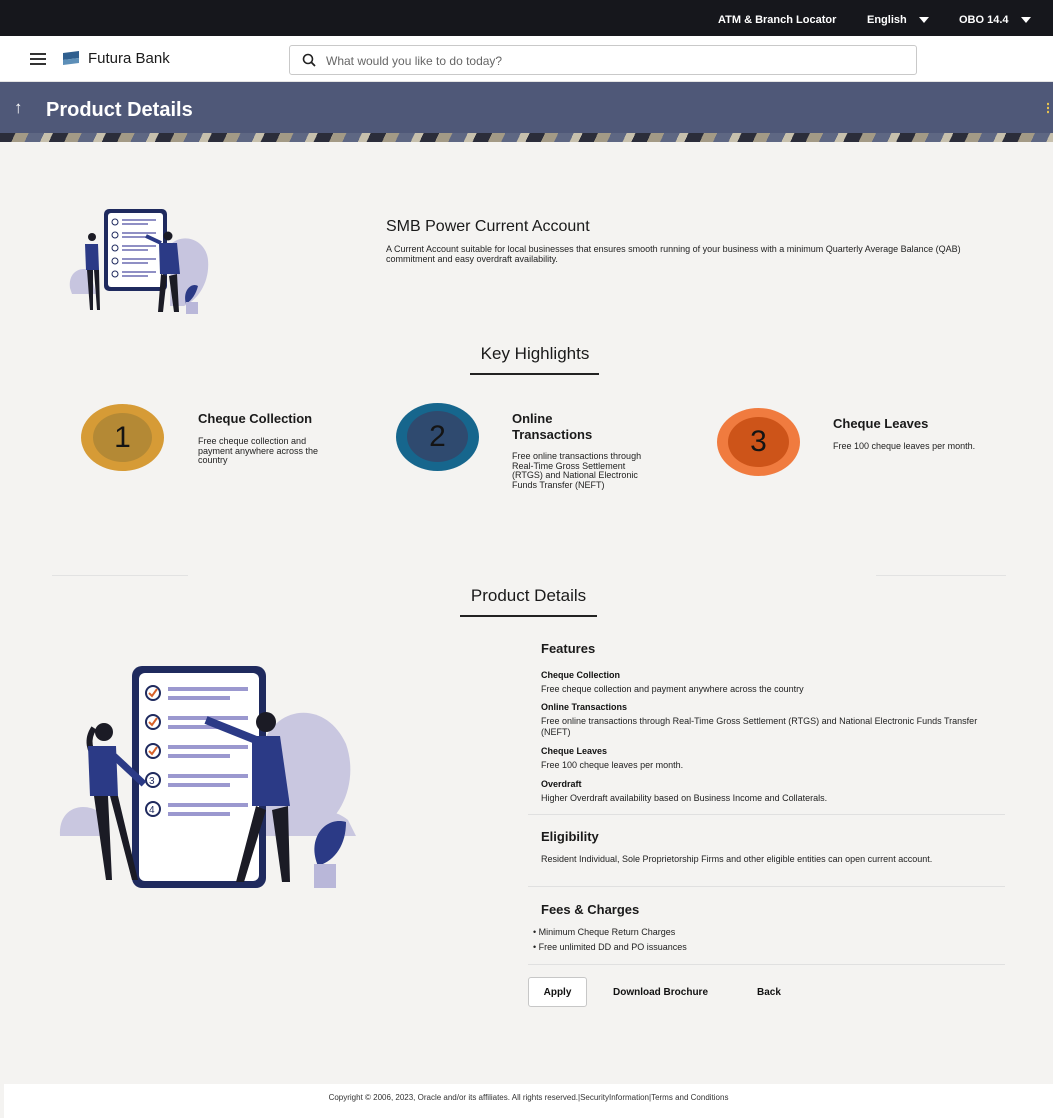 The height and width of the screenshot is (1118, 1053). I want to click on page-banner: ↑ Product Details, so click(526, 112).